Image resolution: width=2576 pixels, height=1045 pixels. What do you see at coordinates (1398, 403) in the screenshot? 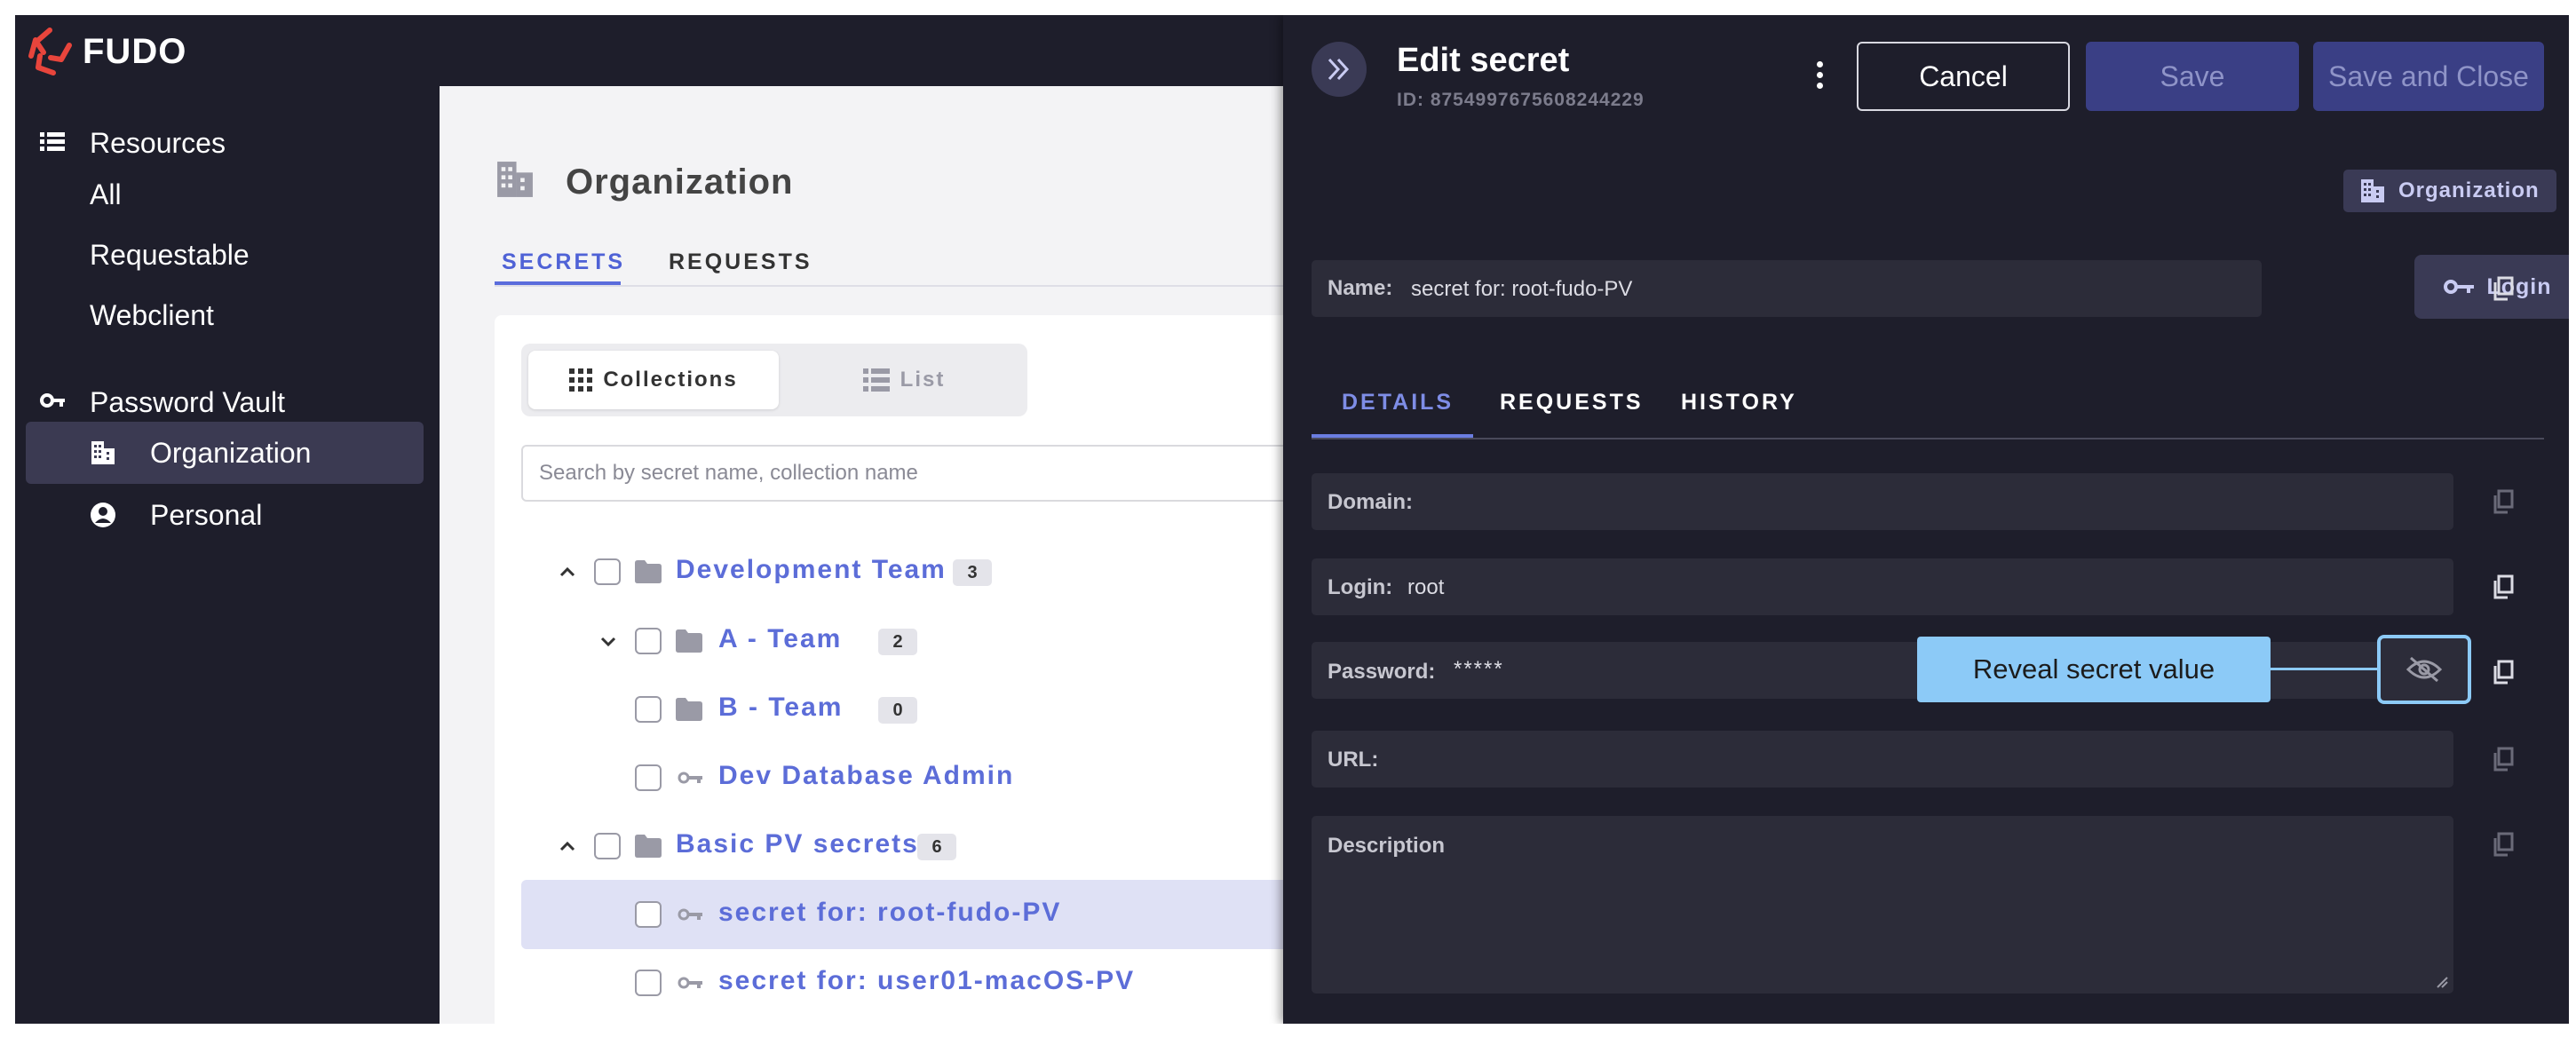
I see `tab-details: DETAILS` at bounding box center [1398, 403].